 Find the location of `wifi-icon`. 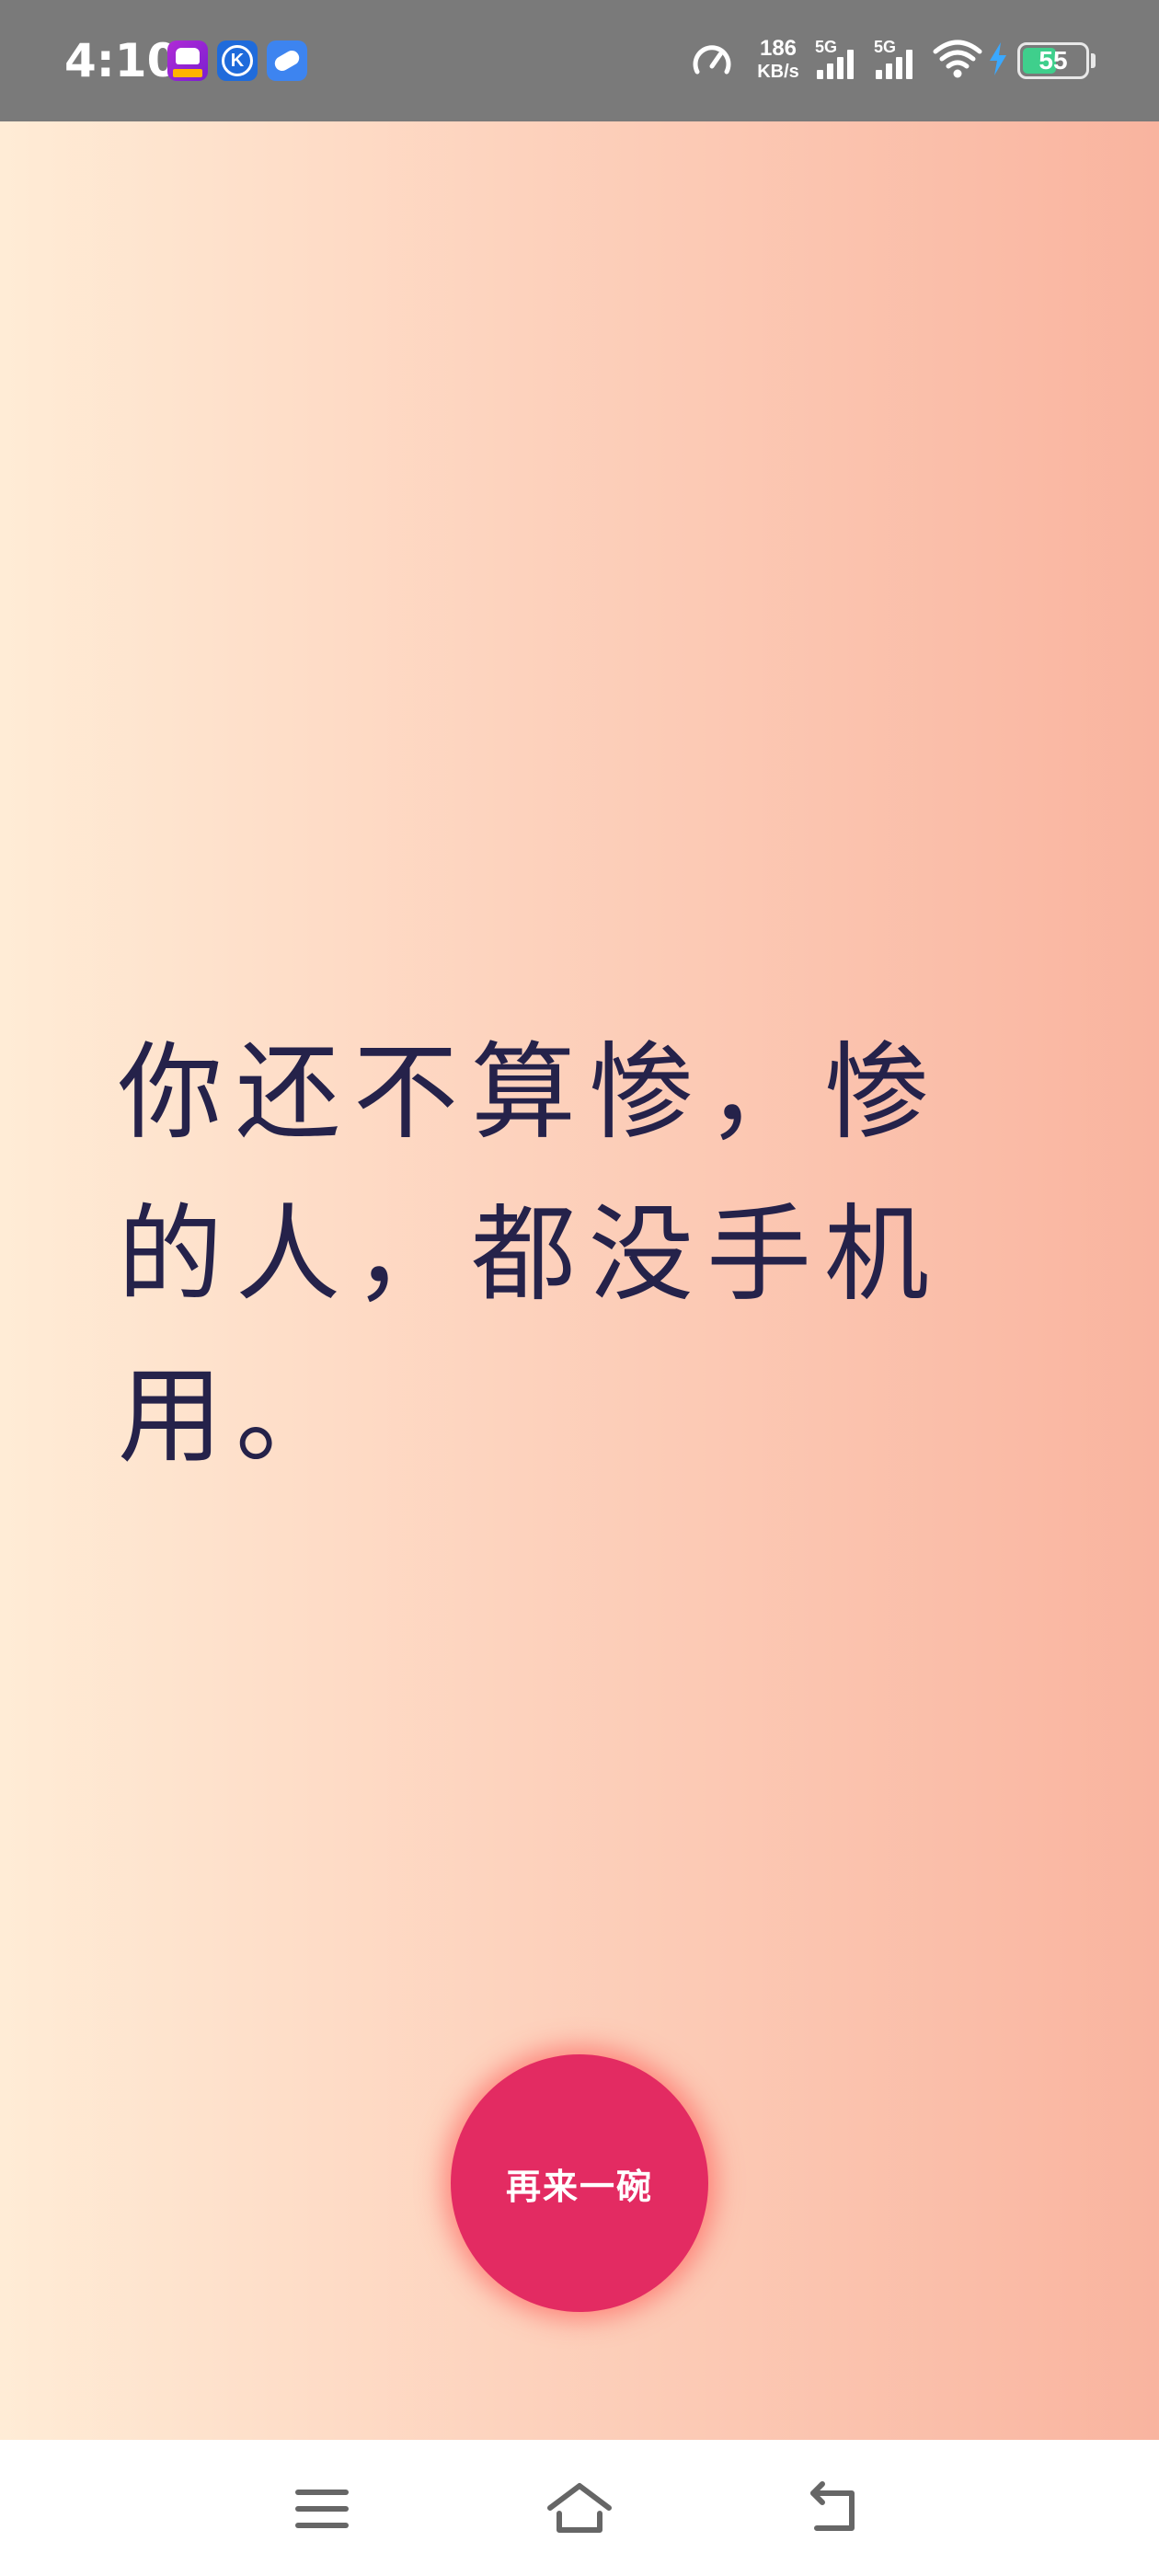

wifi-icon is located at coordinates (957, 59).